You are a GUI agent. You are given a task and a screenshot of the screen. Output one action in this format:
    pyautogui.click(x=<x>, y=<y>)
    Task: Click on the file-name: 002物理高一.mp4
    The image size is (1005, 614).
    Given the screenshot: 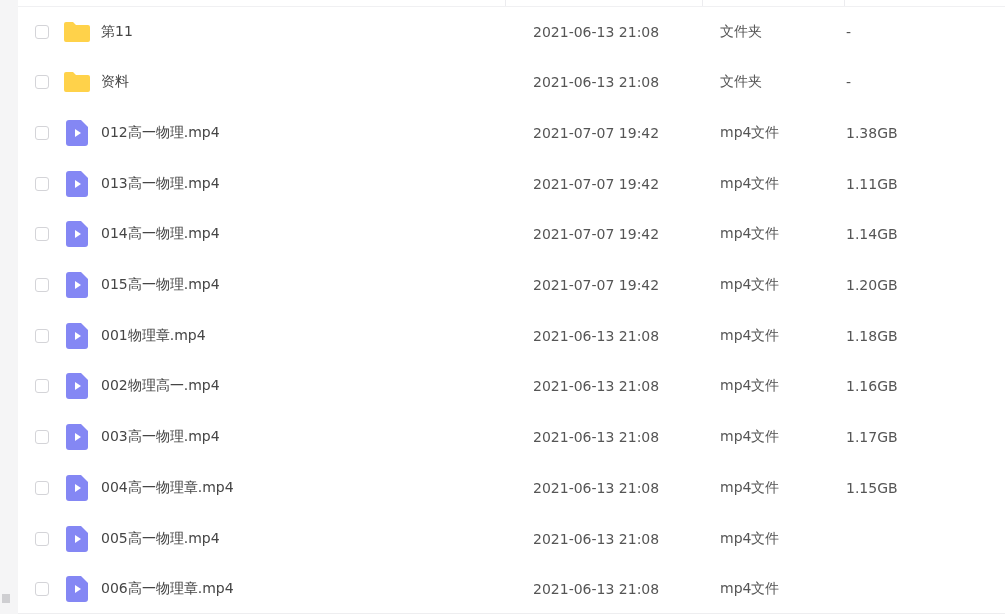 What is the action you would take?
    pyautogui.click(x=160, y=386)
    